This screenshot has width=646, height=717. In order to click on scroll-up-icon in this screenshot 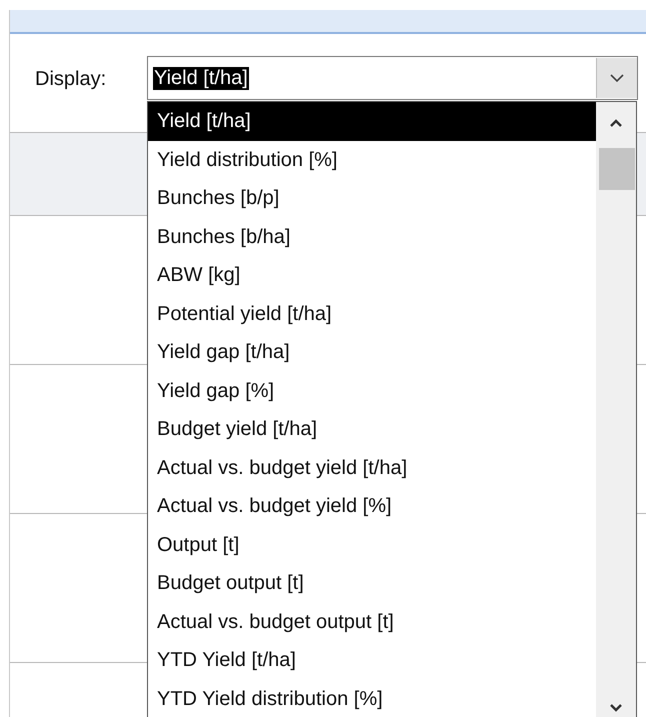, I will do `click(616, 123)`.